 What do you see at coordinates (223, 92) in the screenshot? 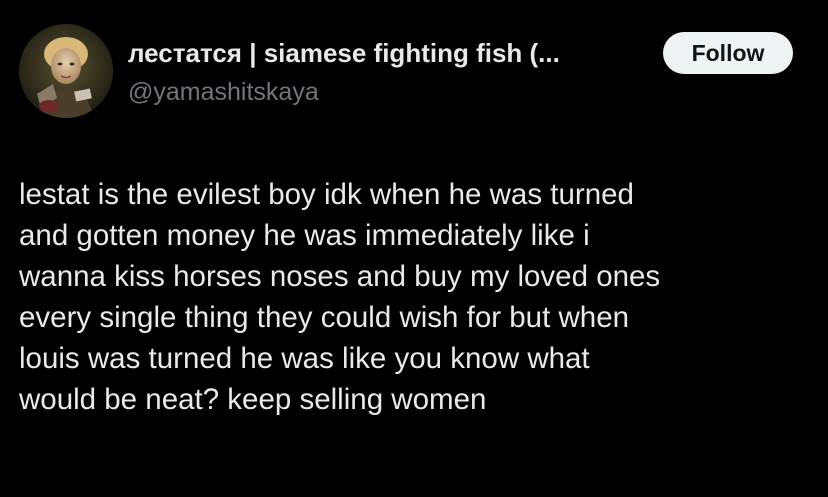
I see `user-handle: @yamashitskaya` at bounding box center [223, 92].